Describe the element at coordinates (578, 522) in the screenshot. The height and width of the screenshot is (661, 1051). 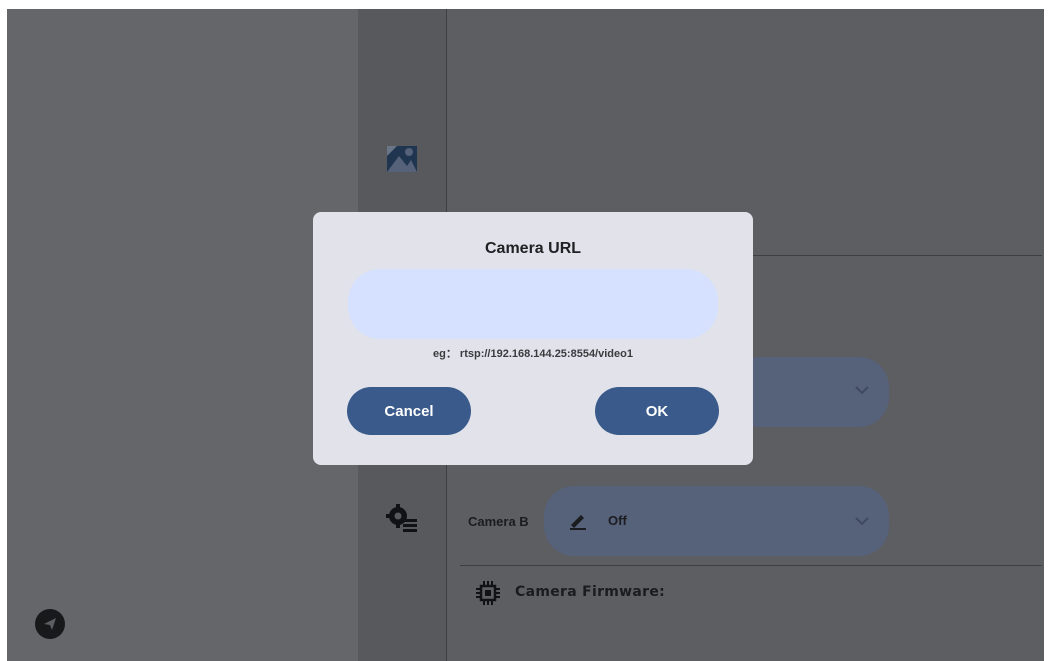
I see `pencil-icon` at that location.